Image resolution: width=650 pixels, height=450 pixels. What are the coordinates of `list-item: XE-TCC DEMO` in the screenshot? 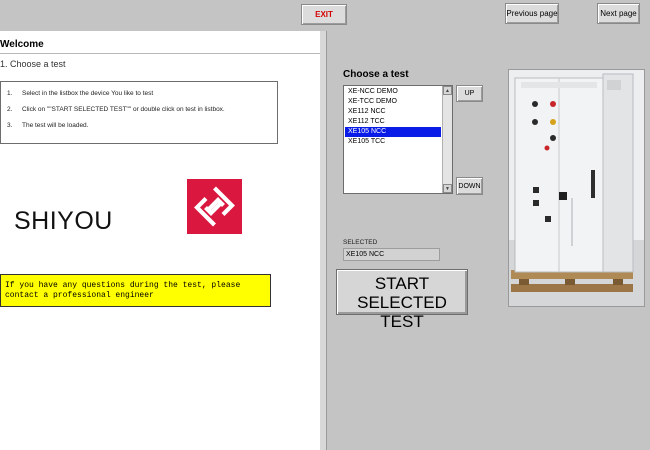 It's located at (393, 102).